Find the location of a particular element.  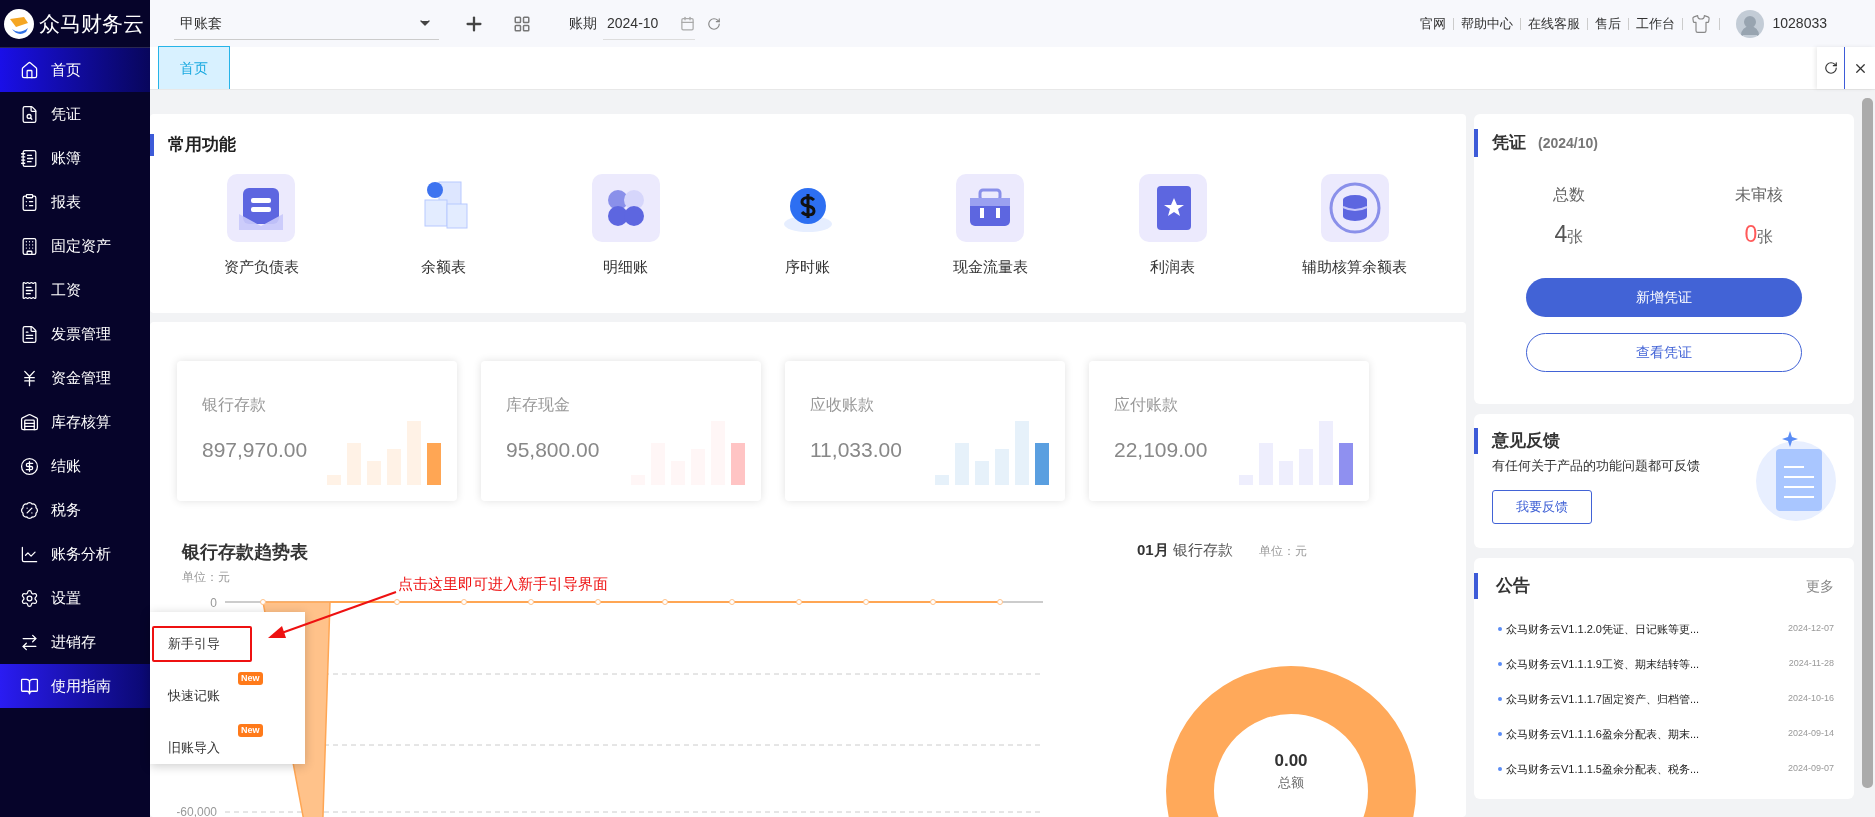

clipboard-icon is located at coordinates (29, 202).